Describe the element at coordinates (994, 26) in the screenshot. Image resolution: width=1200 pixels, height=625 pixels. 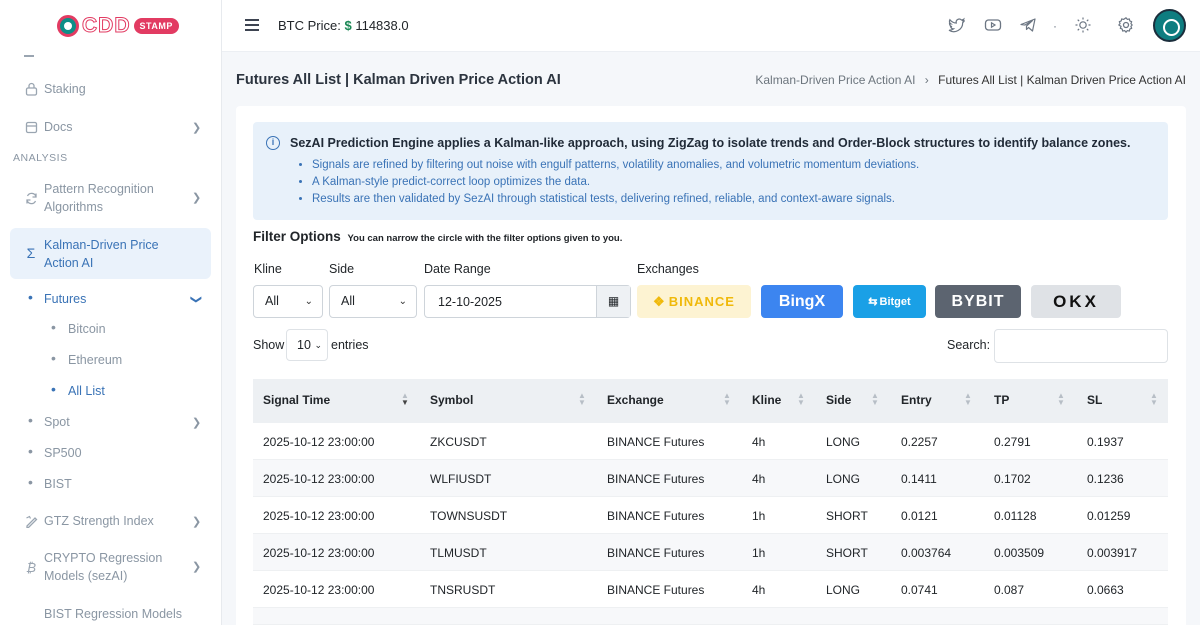
I see `youtube-icon` at that location.